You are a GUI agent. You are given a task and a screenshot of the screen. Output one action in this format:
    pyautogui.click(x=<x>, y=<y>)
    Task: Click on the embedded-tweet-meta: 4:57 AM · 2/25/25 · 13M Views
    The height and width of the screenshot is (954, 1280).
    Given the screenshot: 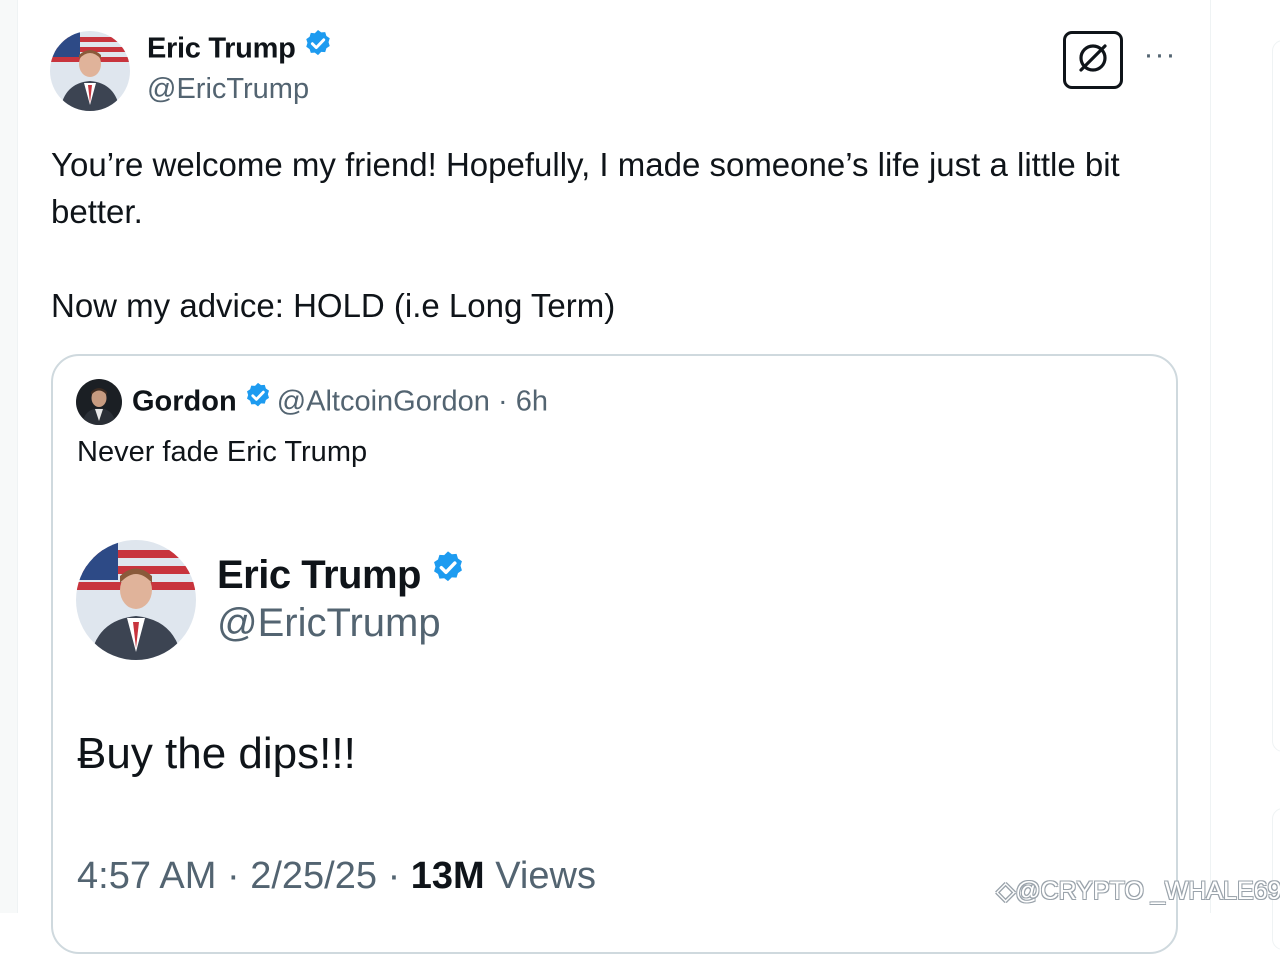 What is the action you would take?
    pyautogui.click(x=336, y=876)
    